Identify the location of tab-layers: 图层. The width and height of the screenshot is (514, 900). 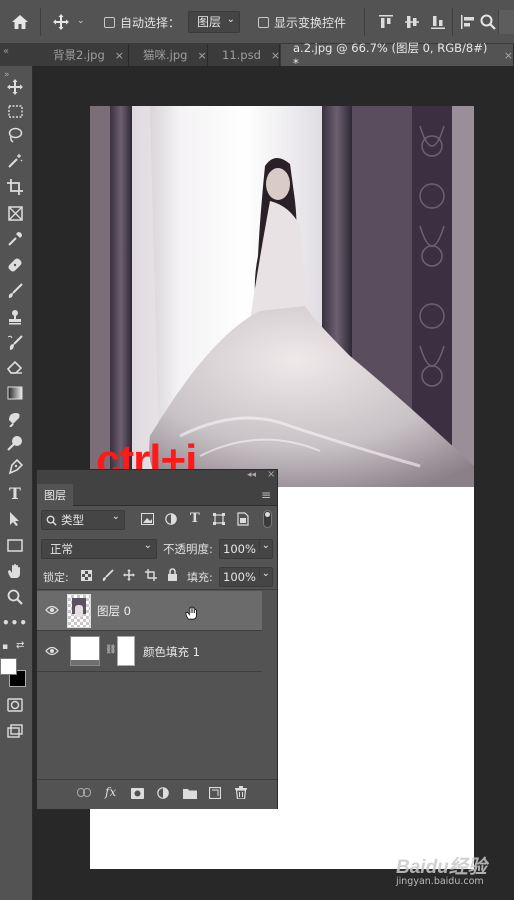
(55, 495).